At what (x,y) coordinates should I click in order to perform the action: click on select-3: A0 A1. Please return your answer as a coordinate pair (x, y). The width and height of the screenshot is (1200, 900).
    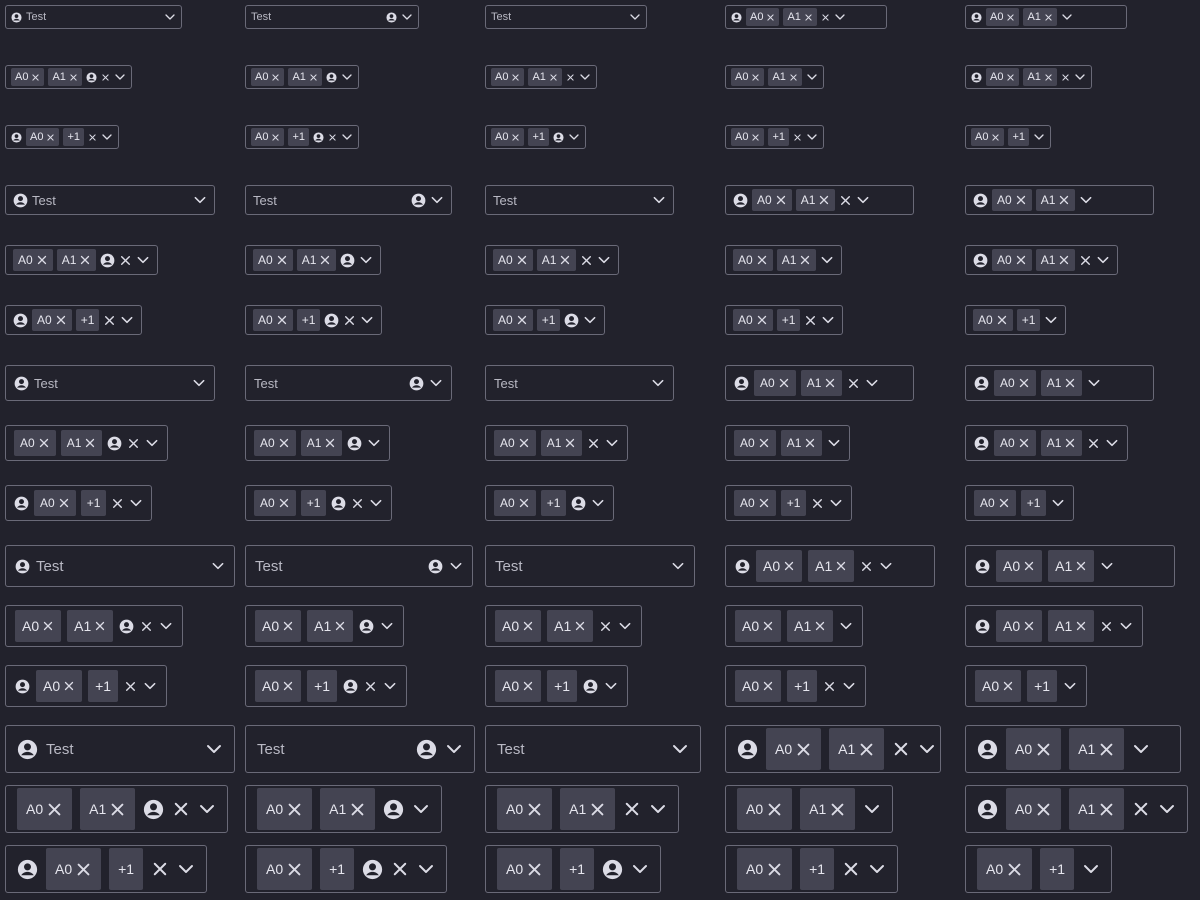
    Looking at the image, I should click on (541, 77).